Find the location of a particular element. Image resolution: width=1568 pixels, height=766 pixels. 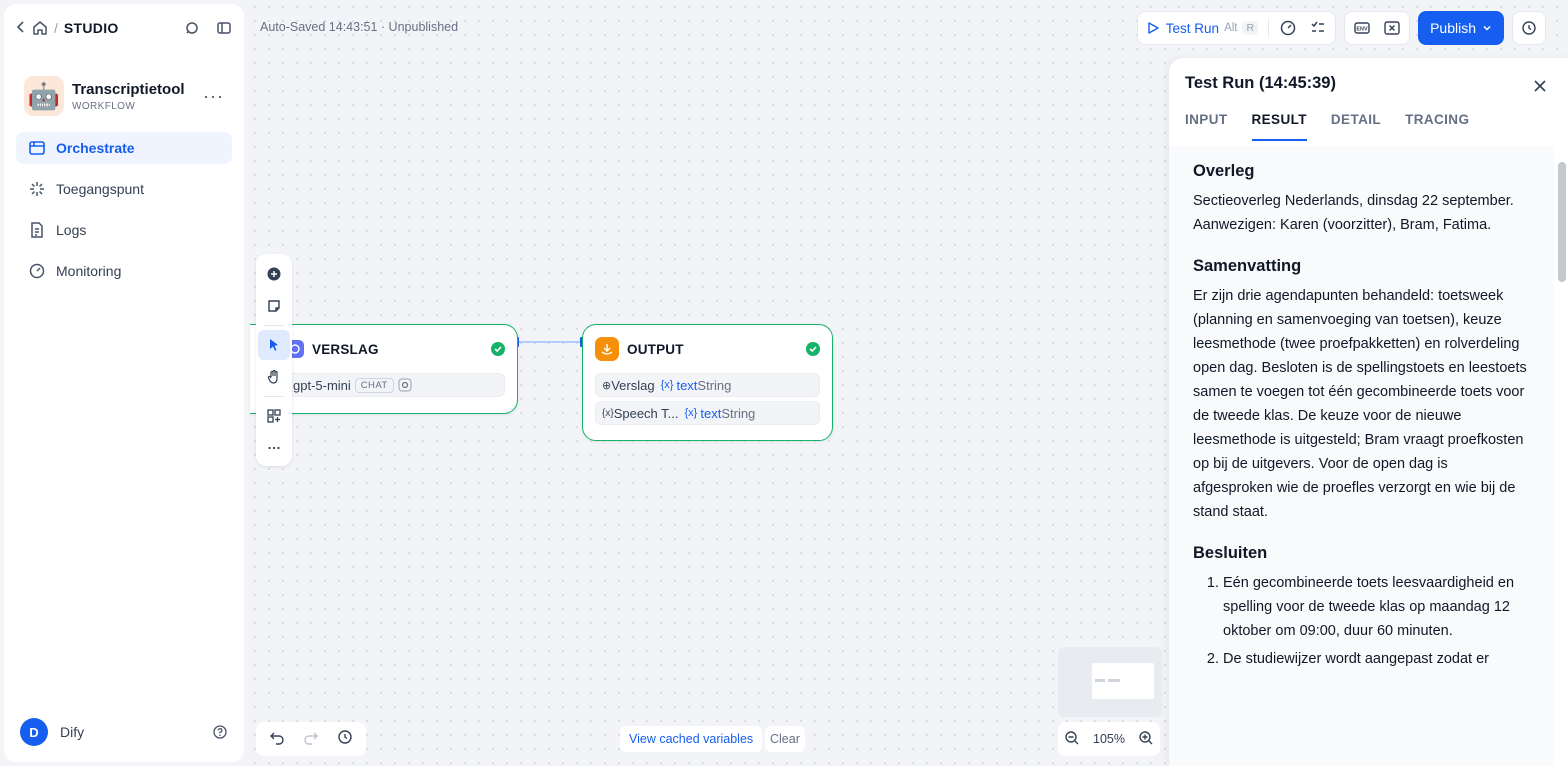

workflow-icon is located at coordinates (37, 148).